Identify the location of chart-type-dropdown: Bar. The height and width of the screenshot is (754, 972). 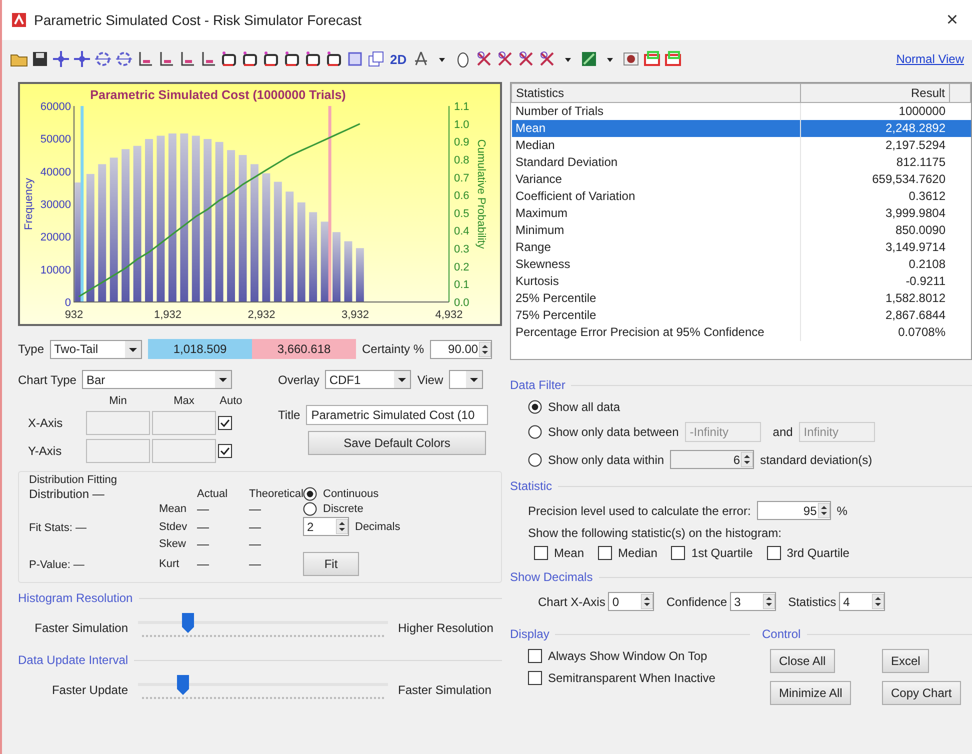
(157, 379).